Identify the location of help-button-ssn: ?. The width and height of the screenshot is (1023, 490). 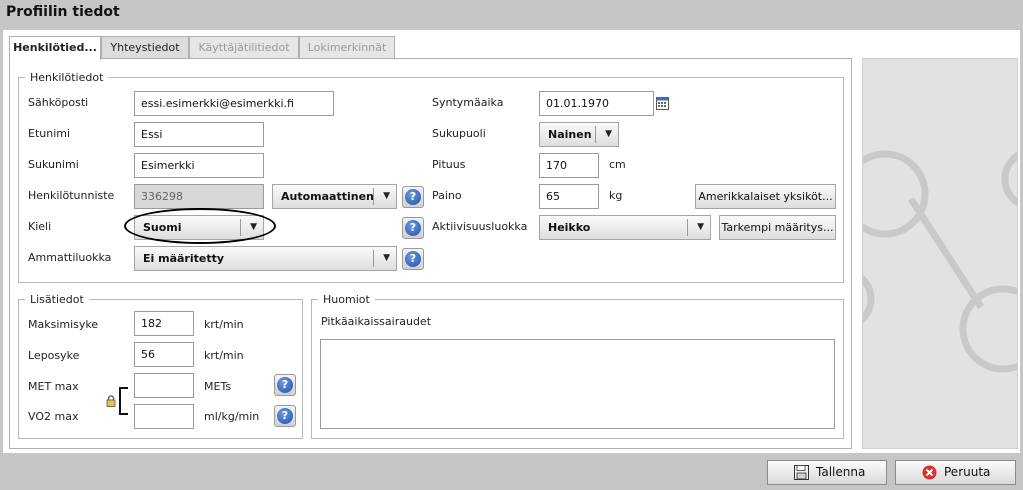
(413, 197).